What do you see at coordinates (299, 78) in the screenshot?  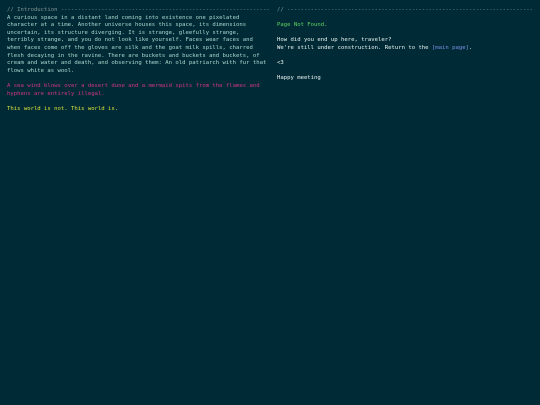 I see `sign-off: Happy meeting` at bounding box center [299, 78].